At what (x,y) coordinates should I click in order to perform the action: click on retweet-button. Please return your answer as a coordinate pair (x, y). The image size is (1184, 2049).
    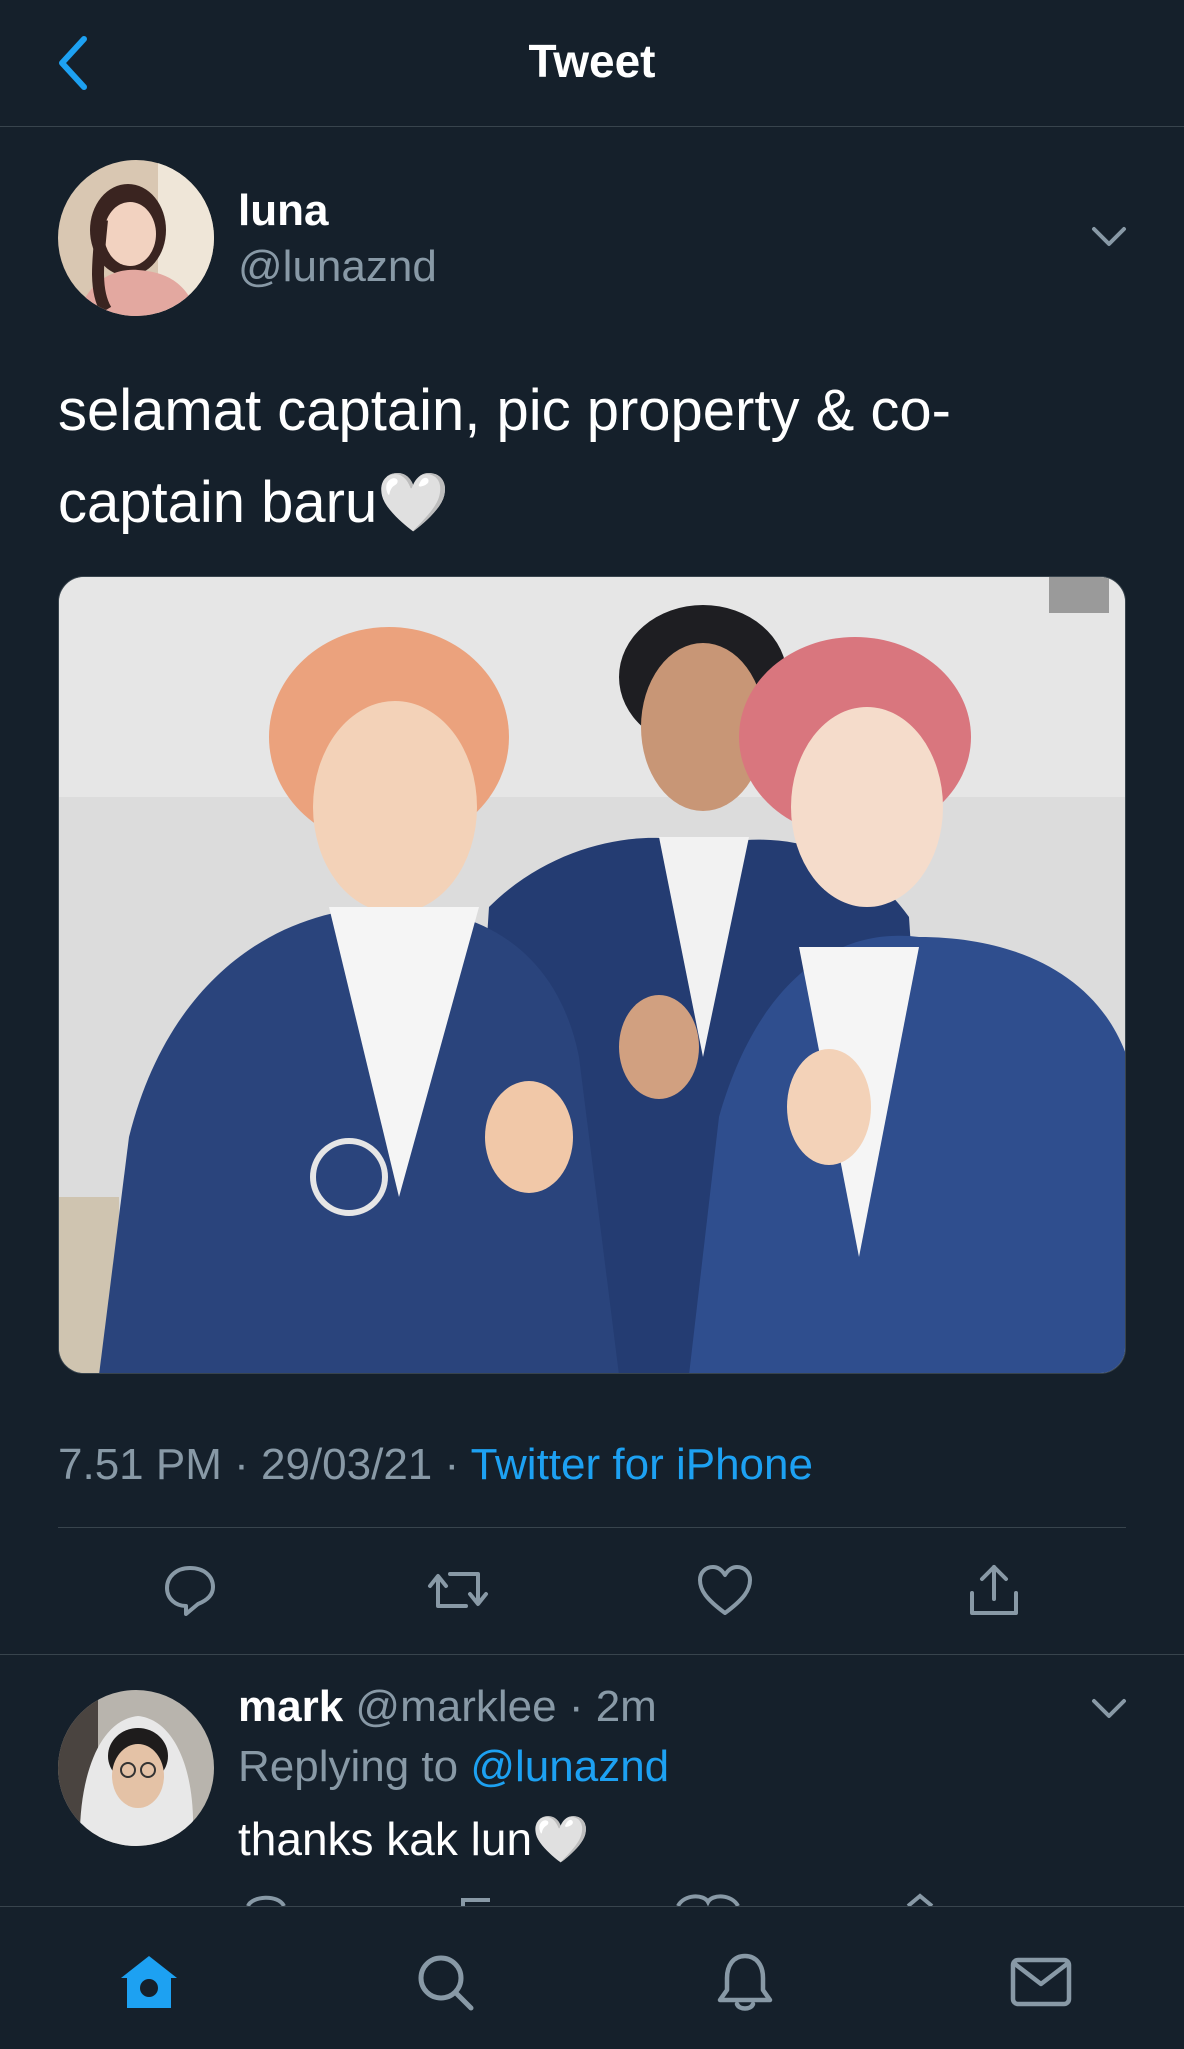
    Looking at the image, I should click on (458, 1590).